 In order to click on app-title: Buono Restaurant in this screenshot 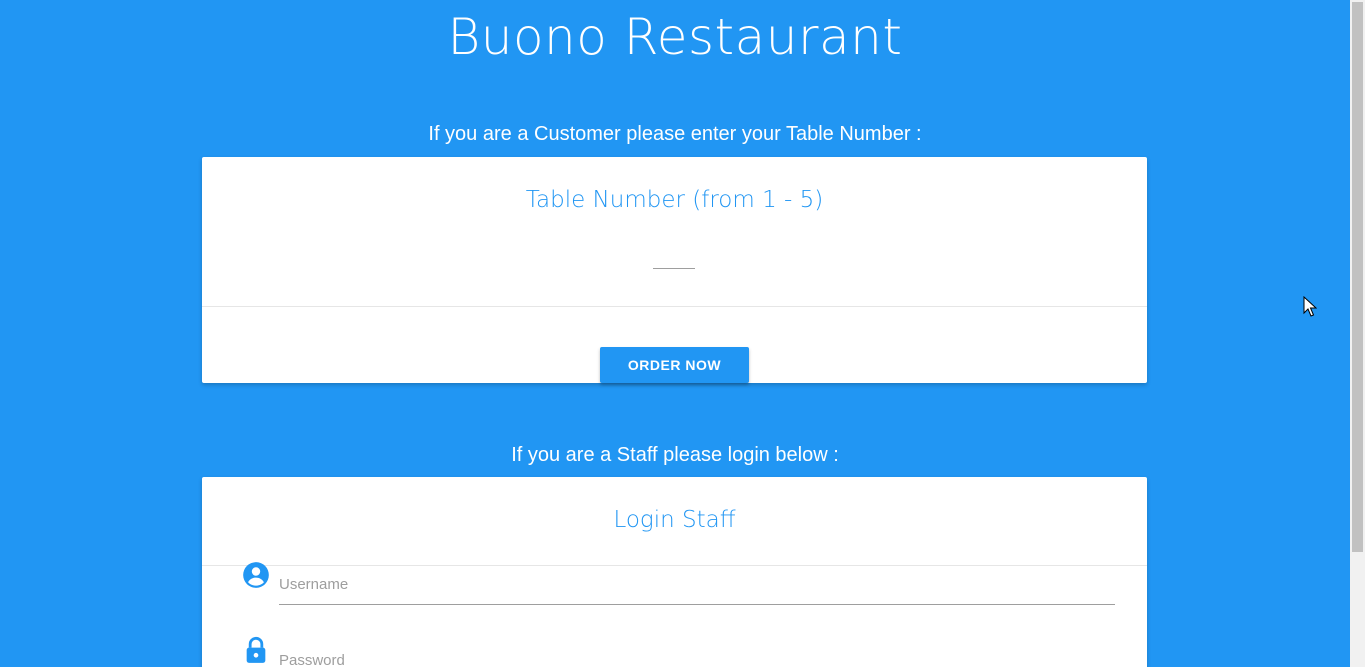, I will do `click(675, 37)`.